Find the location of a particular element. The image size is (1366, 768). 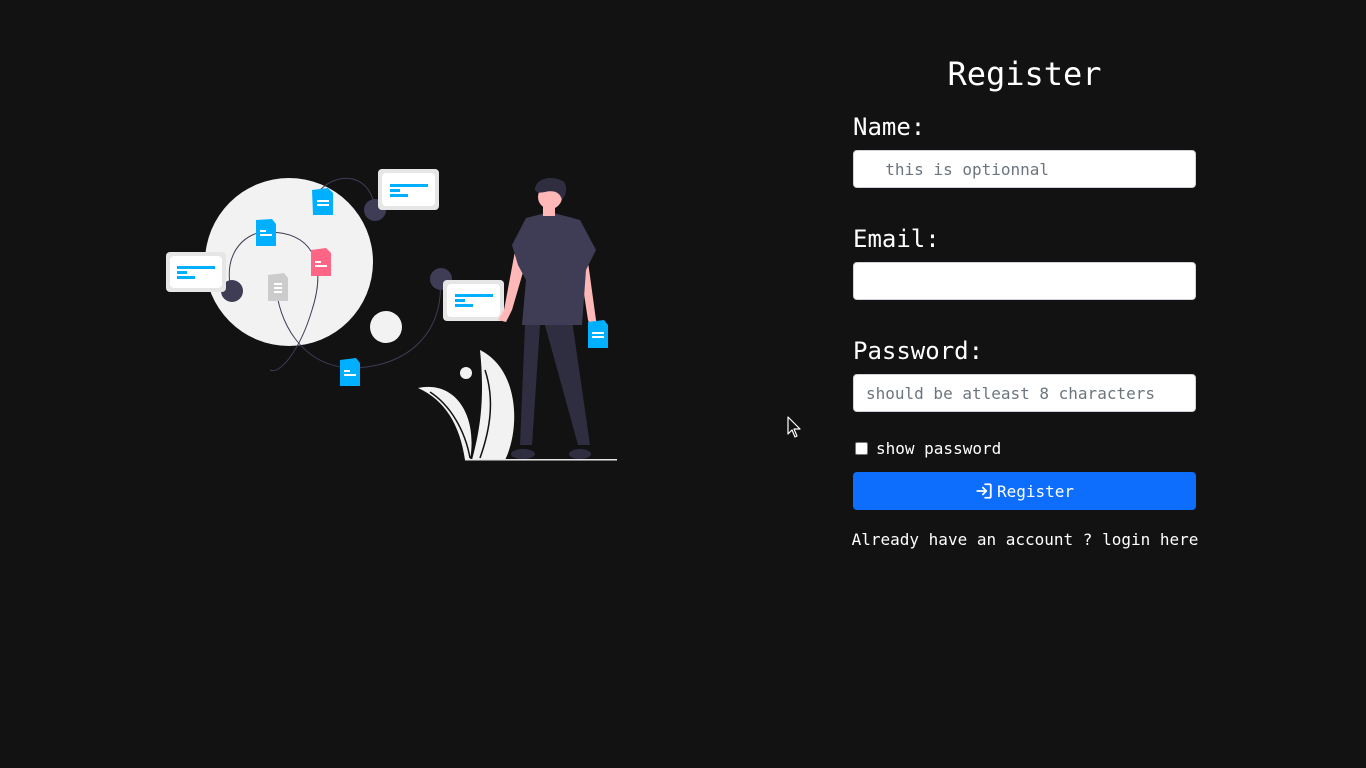

login-link: login here is located at coordinates (1150, 539).